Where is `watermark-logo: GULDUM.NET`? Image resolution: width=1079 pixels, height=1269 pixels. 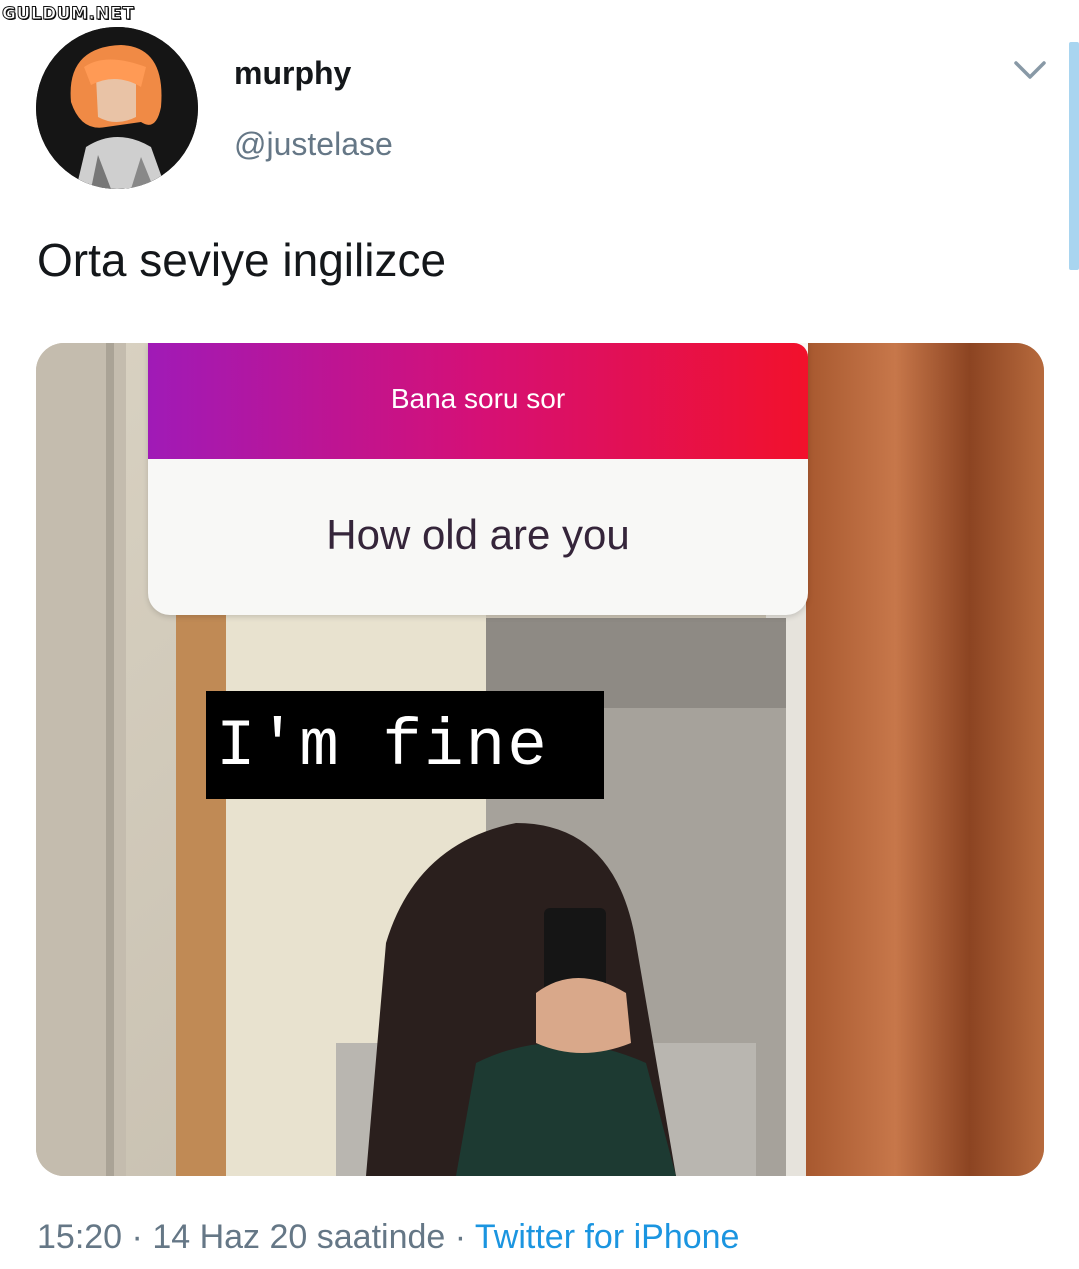 watermark-logo: GULDUM.NET is located at coordinates (68, 14).